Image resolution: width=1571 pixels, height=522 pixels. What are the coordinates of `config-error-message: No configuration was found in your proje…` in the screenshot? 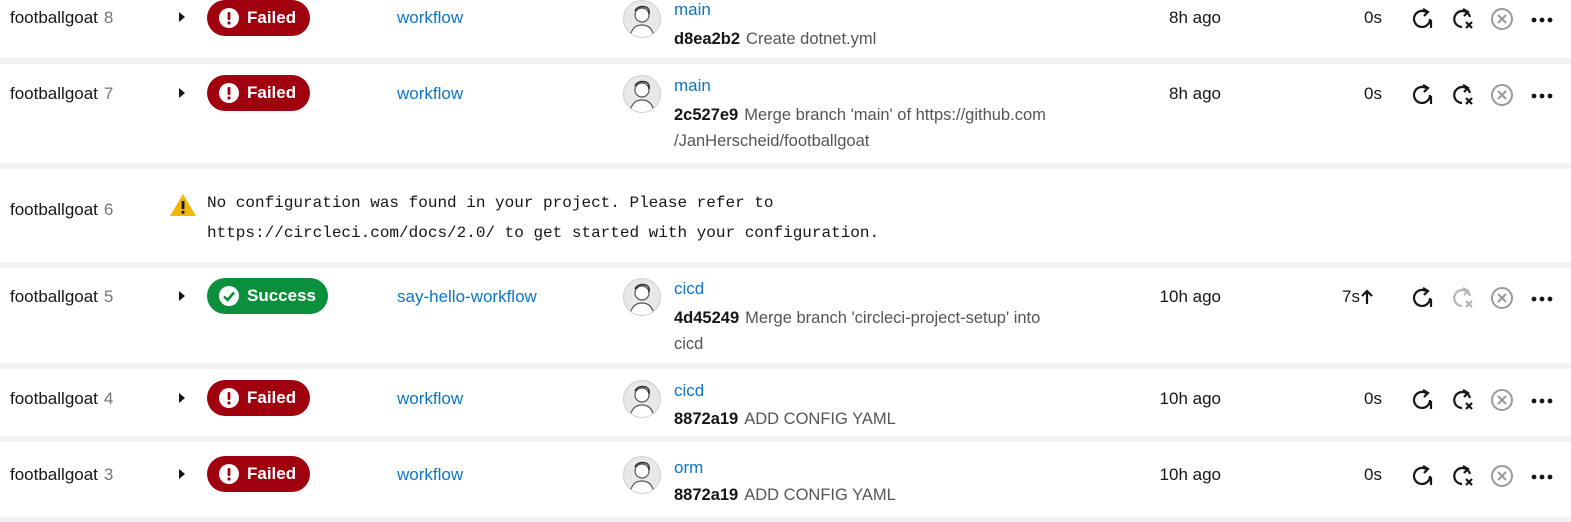 It's located at (607, 218).